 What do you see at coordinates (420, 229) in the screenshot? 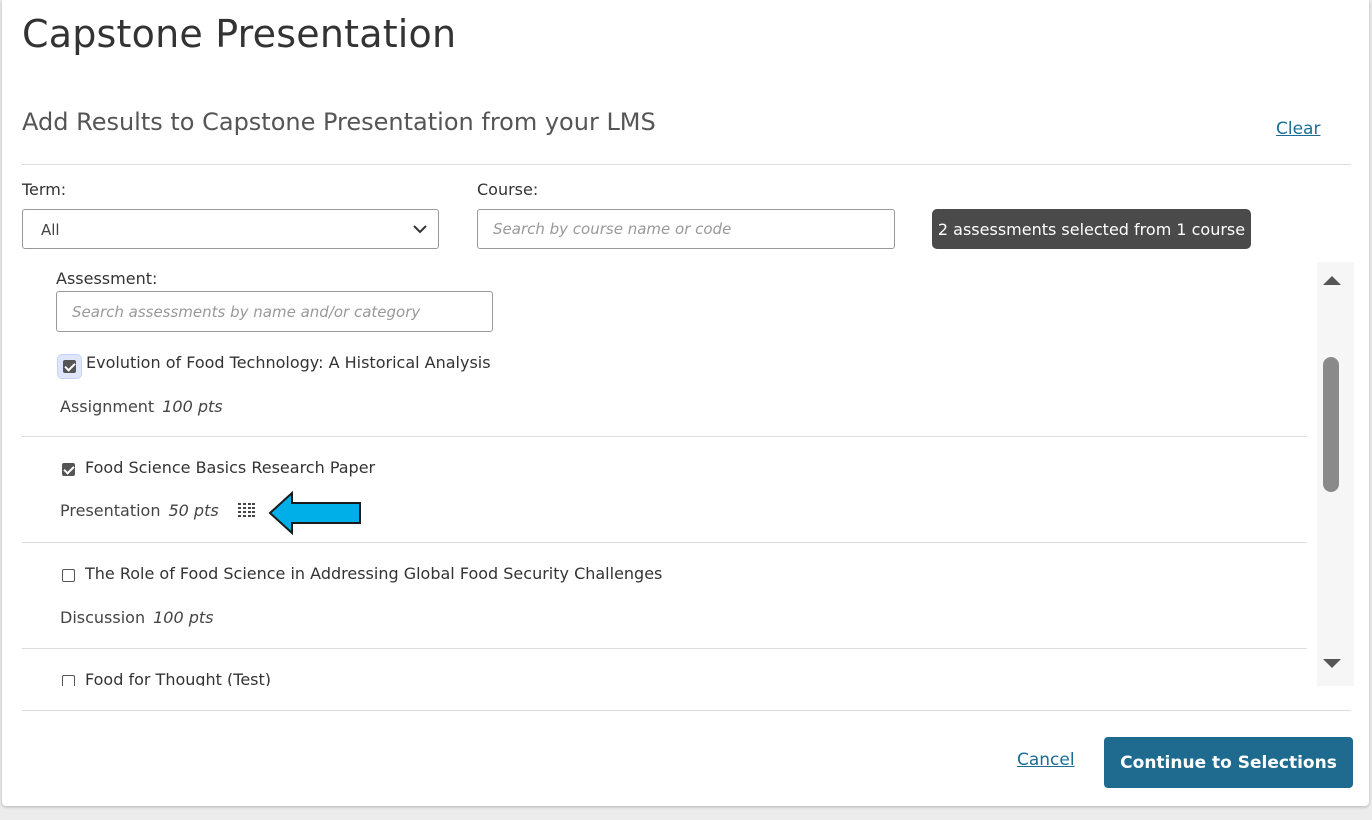
I see `chevron-down-icon` at bounding box center [420, 229].